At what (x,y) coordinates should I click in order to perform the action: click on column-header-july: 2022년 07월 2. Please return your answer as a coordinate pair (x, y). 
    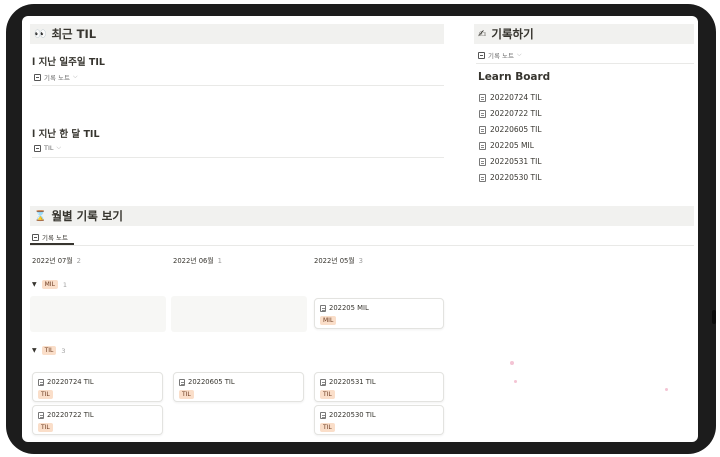
    Looking at the image, I should click on (56, 261).